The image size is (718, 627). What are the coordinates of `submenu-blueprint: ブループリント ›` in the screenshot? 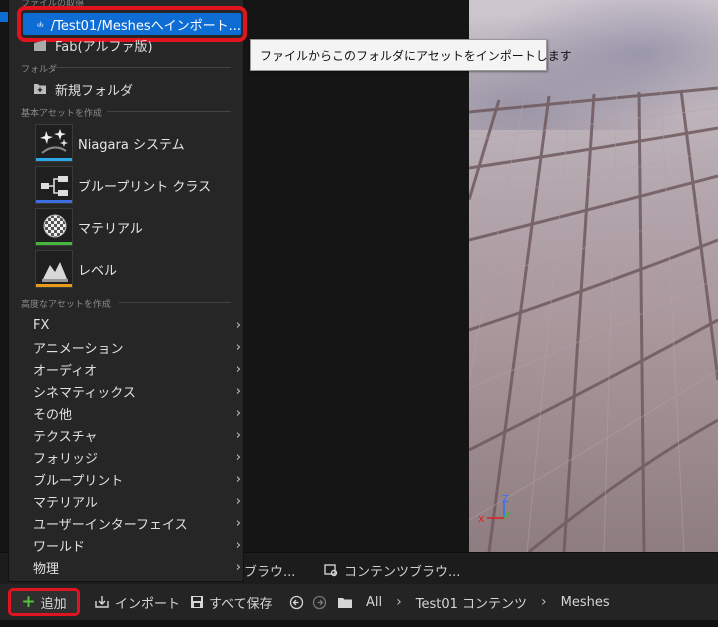 It's located at (137, 479).